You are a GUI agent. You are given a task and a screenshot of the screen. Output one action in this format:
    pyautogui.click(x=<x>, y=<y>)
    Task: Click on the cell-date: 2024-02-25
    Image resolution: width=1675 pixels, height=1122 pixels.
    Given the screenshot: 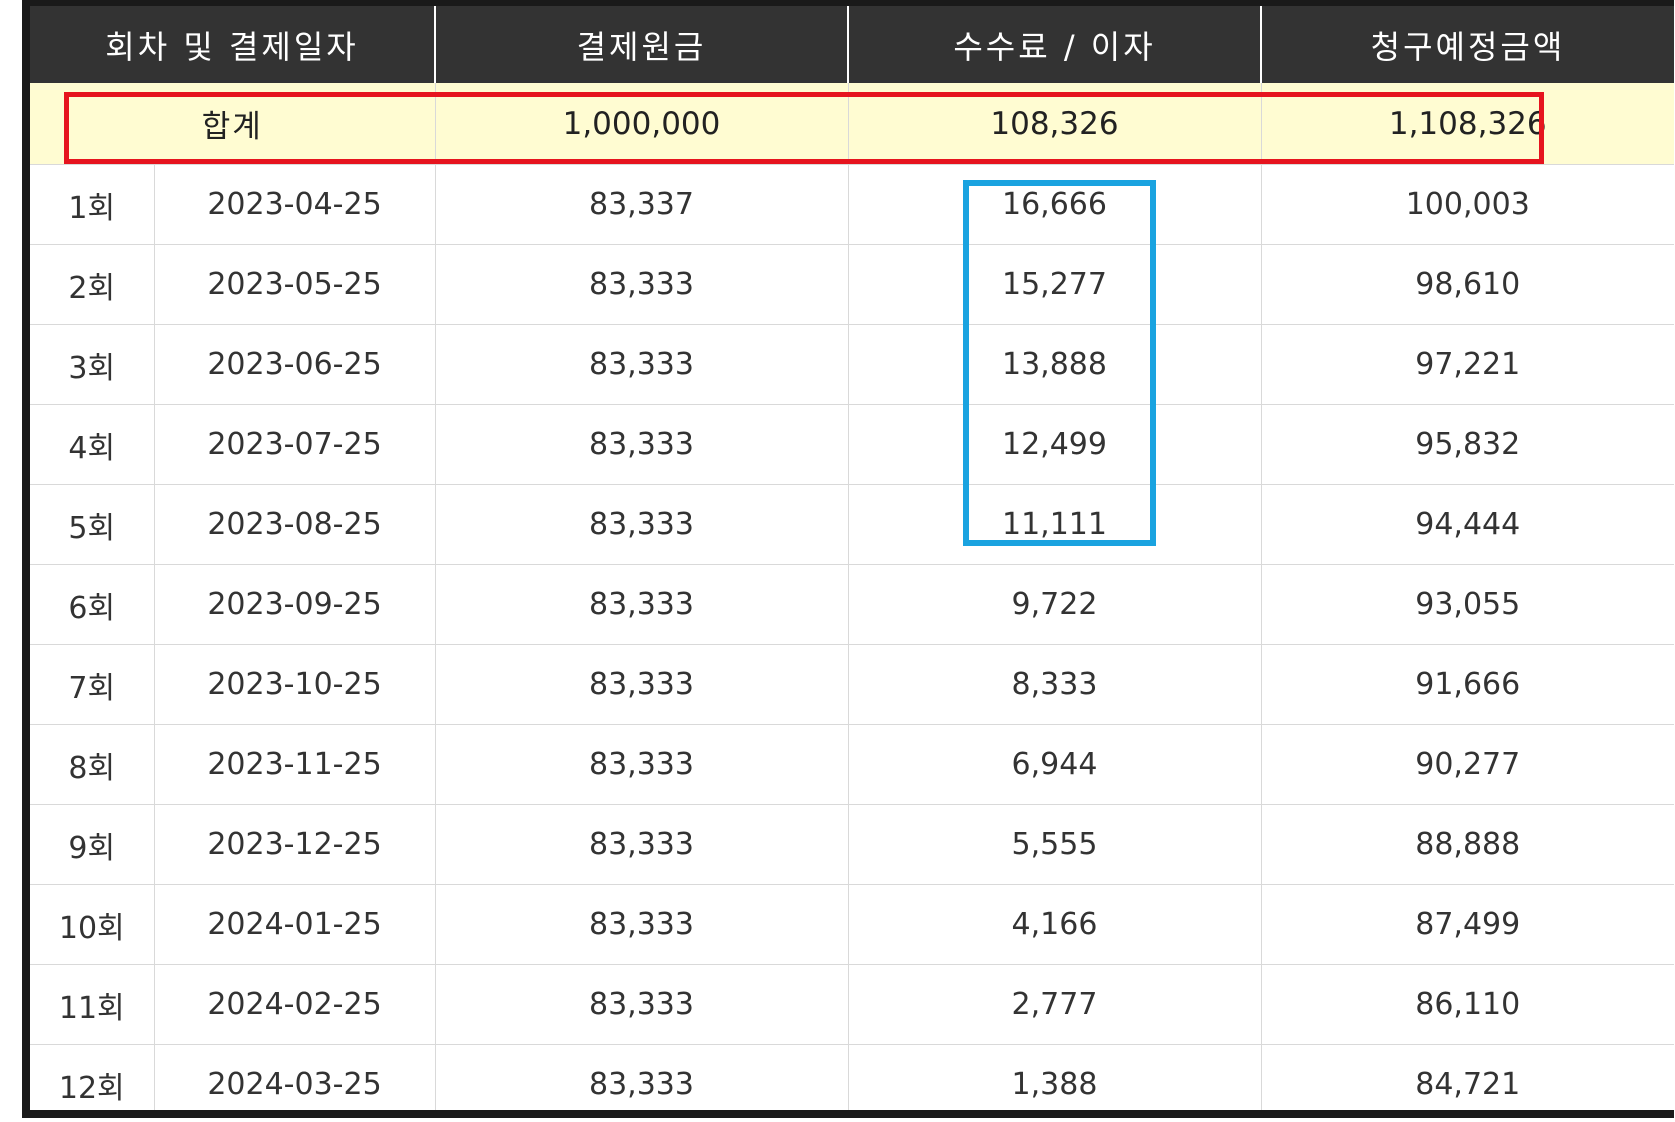 What is the action you would take?
    pyautogui.click(x=294, y=1004)
    